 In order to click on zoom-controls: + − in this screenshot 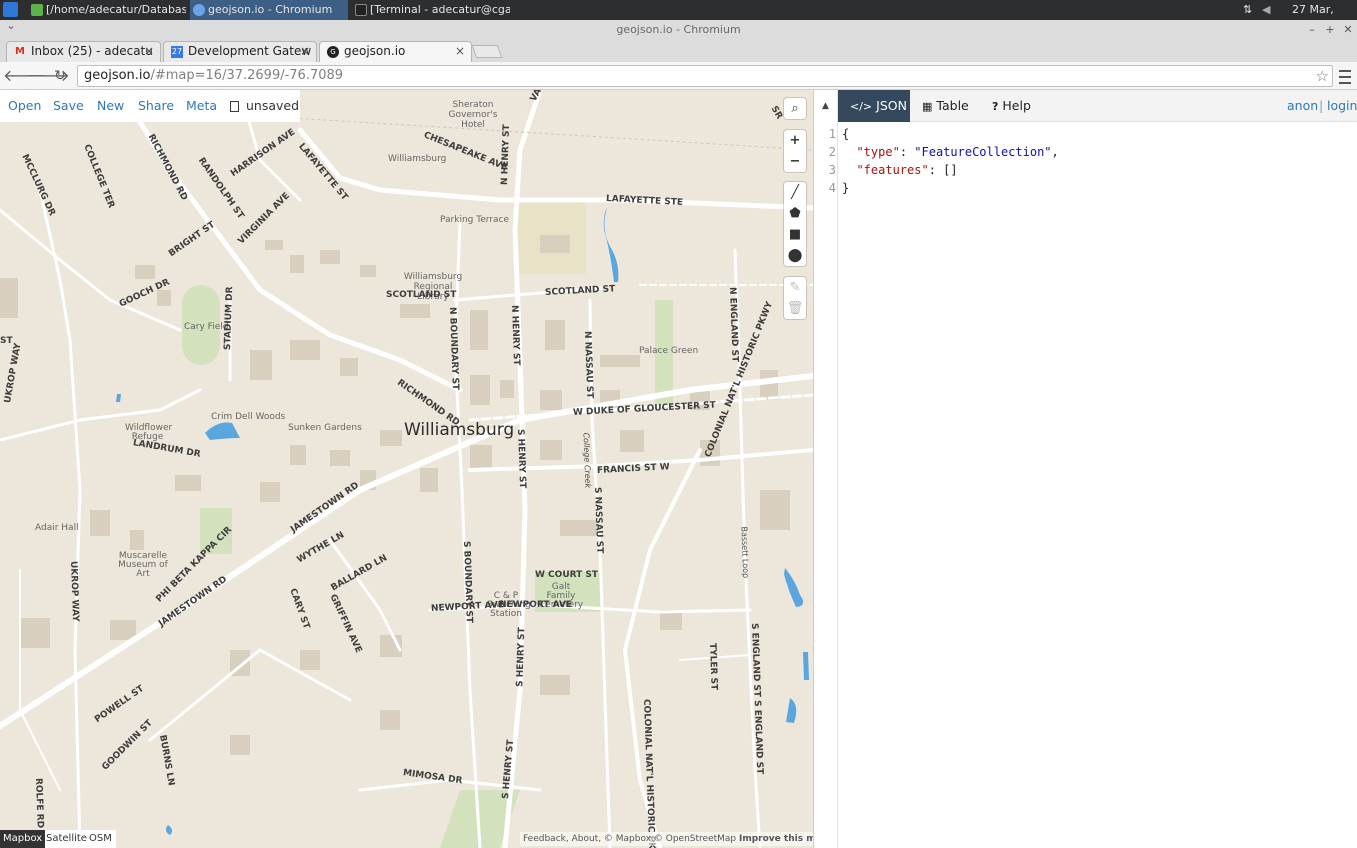, I will do `click(795, 151)`.